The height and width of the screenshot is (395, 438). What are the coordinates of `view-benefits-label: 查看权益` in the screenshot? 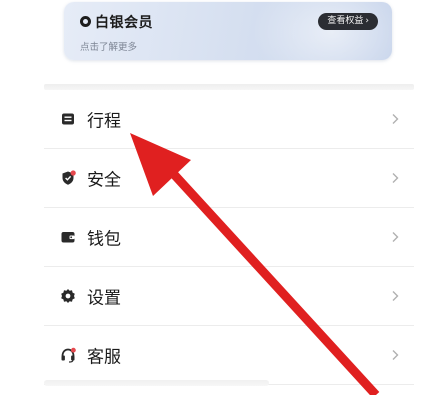 It's located at (345, 21).